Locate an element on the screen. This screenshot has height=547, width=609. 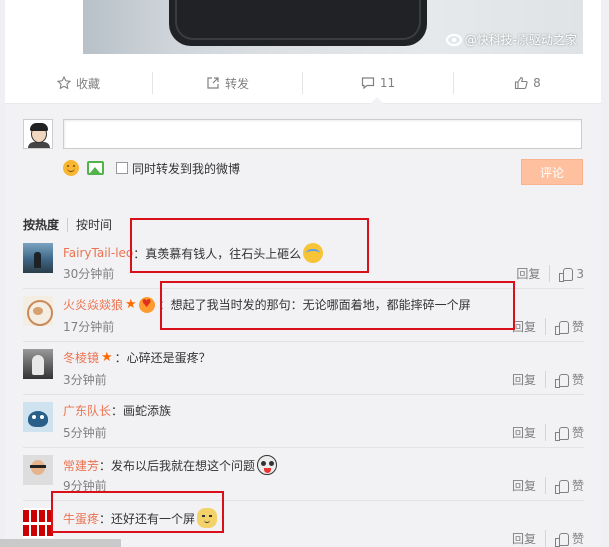
submit-comment-button: 评论 is located at coordinates (552, 172).